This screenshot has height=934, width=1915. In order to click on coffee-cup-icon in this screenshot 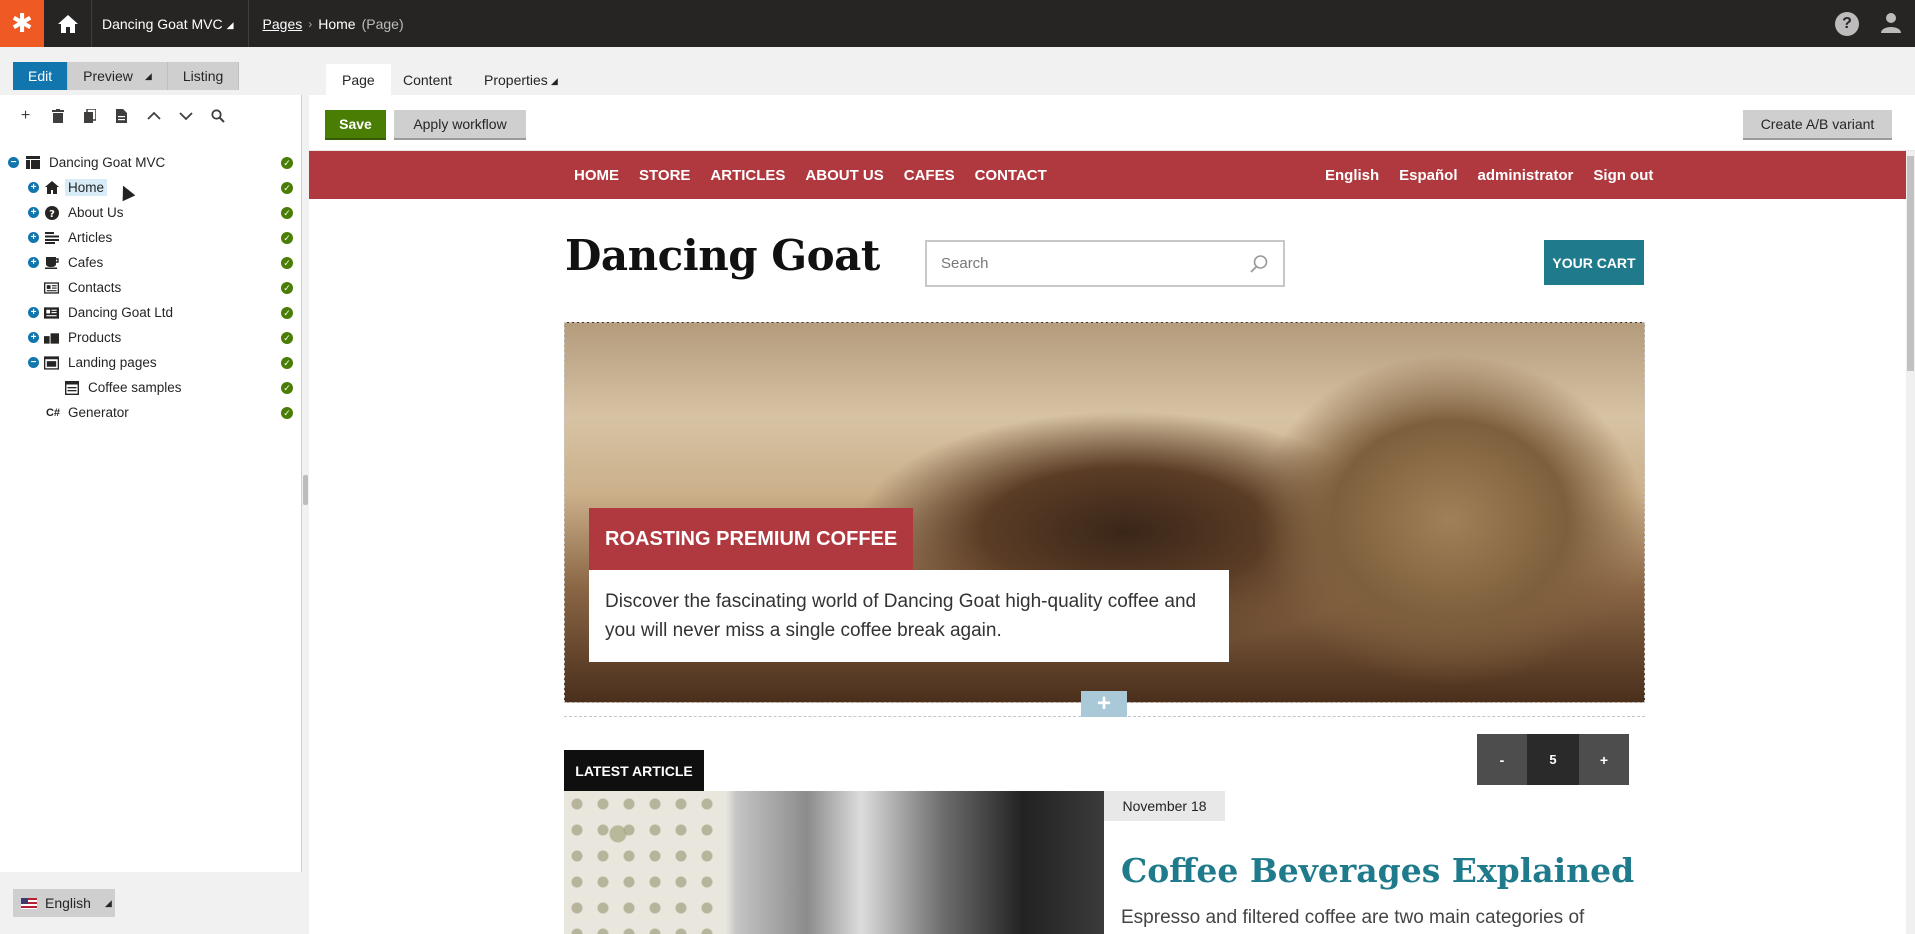, I will do `click(51, 262)`.